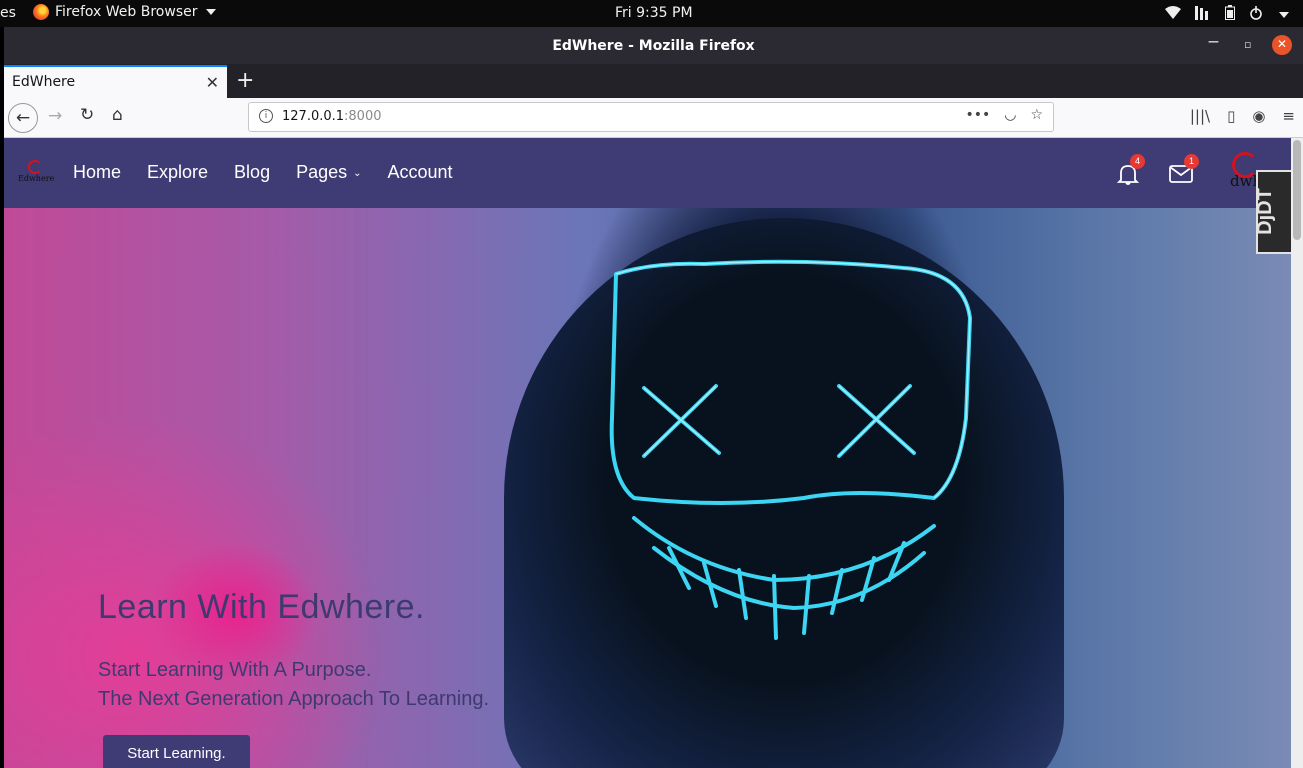  Describe the element at coordinates (261, 607) in the screenshot. I see `hero-title: Learn With Edwhere.` at that location.